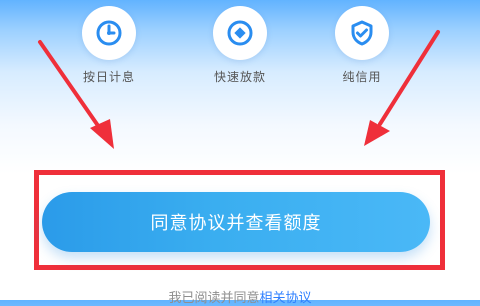 The width and height of the screenshot is (480, 306). What do you see at coordinates (214, 298) in the screenshot?
I see `agreement-prefix: 我已阅读并同意` at bounding box center [214, 298].